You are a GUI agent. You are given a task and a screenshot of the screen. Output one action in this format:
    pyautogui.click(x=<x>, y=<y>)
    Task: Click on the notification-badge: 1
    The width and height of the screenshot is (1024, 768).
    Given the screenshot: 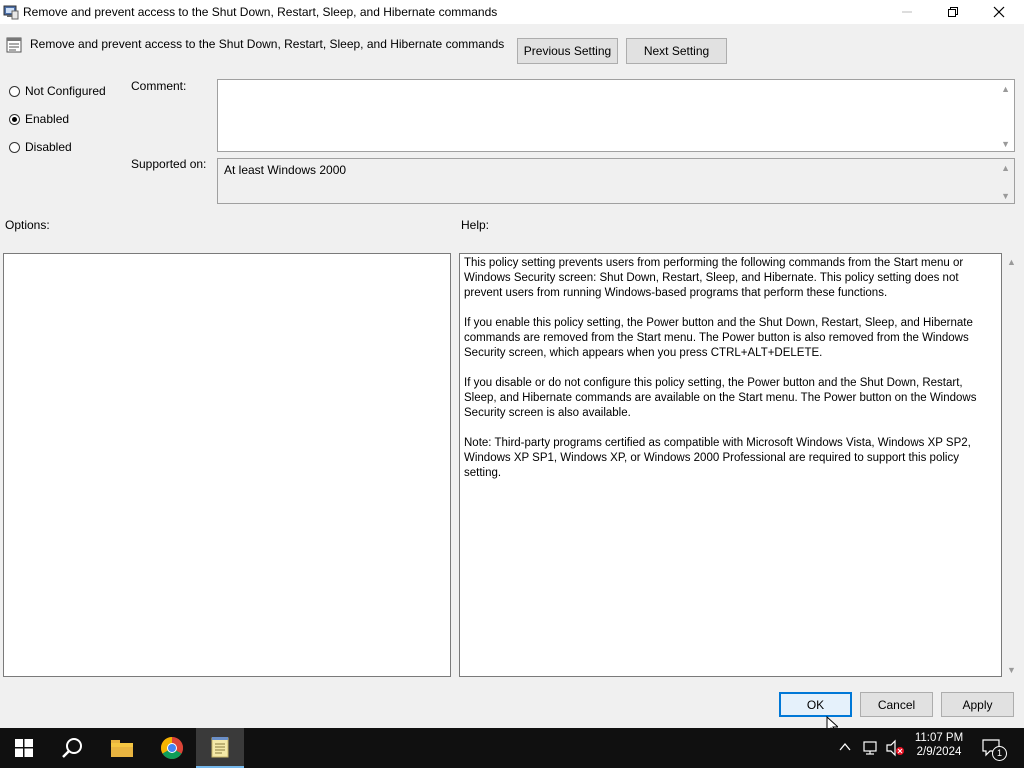 What is the action you would take?
    pyautogui.click(x=999, y=753)
    